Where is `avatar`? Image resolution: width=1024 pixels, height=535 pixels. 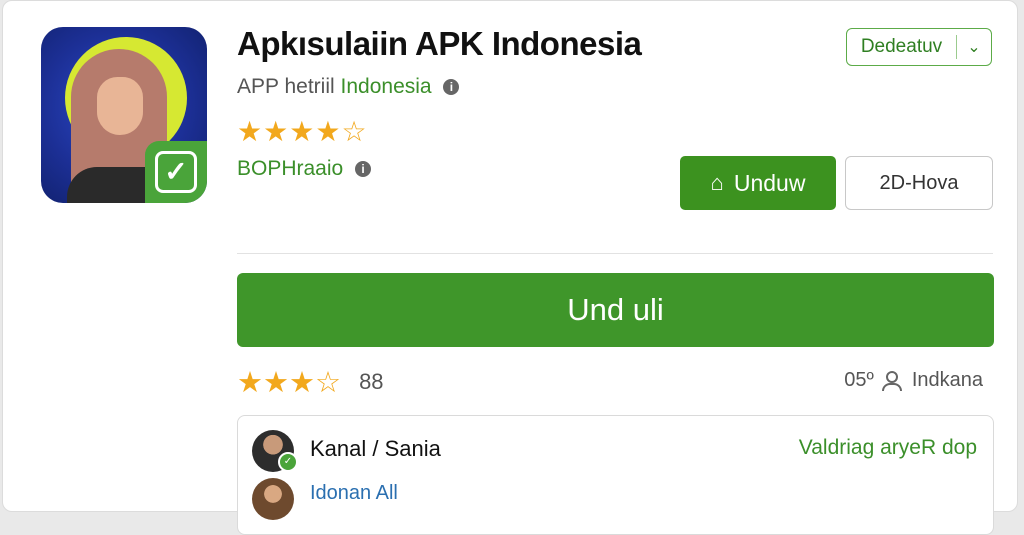
avatar is located at coordinates (273, 499).